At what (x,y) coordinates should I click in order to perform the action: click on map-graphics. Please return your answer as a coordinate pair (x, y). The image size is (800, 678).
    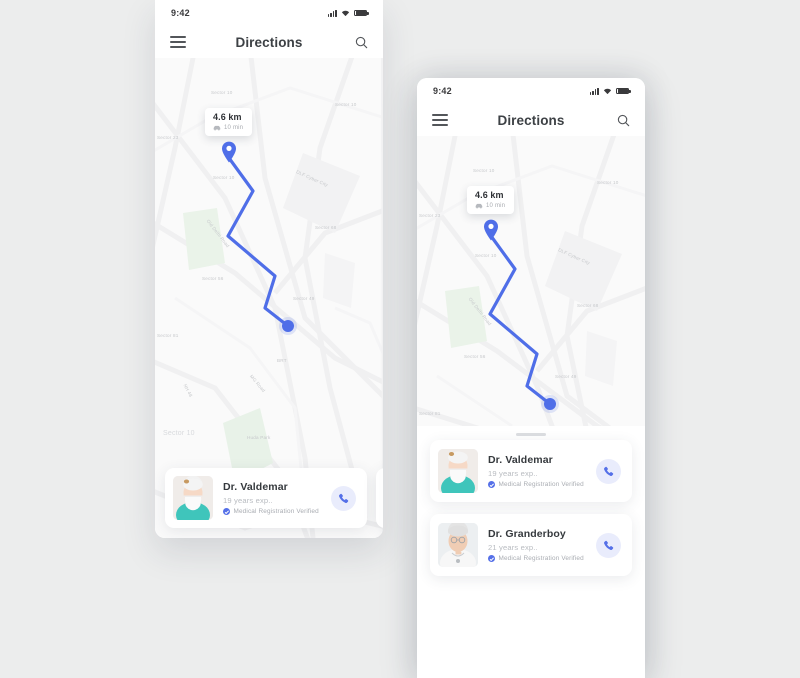
    Looking at the image, I should click on (531, 281).